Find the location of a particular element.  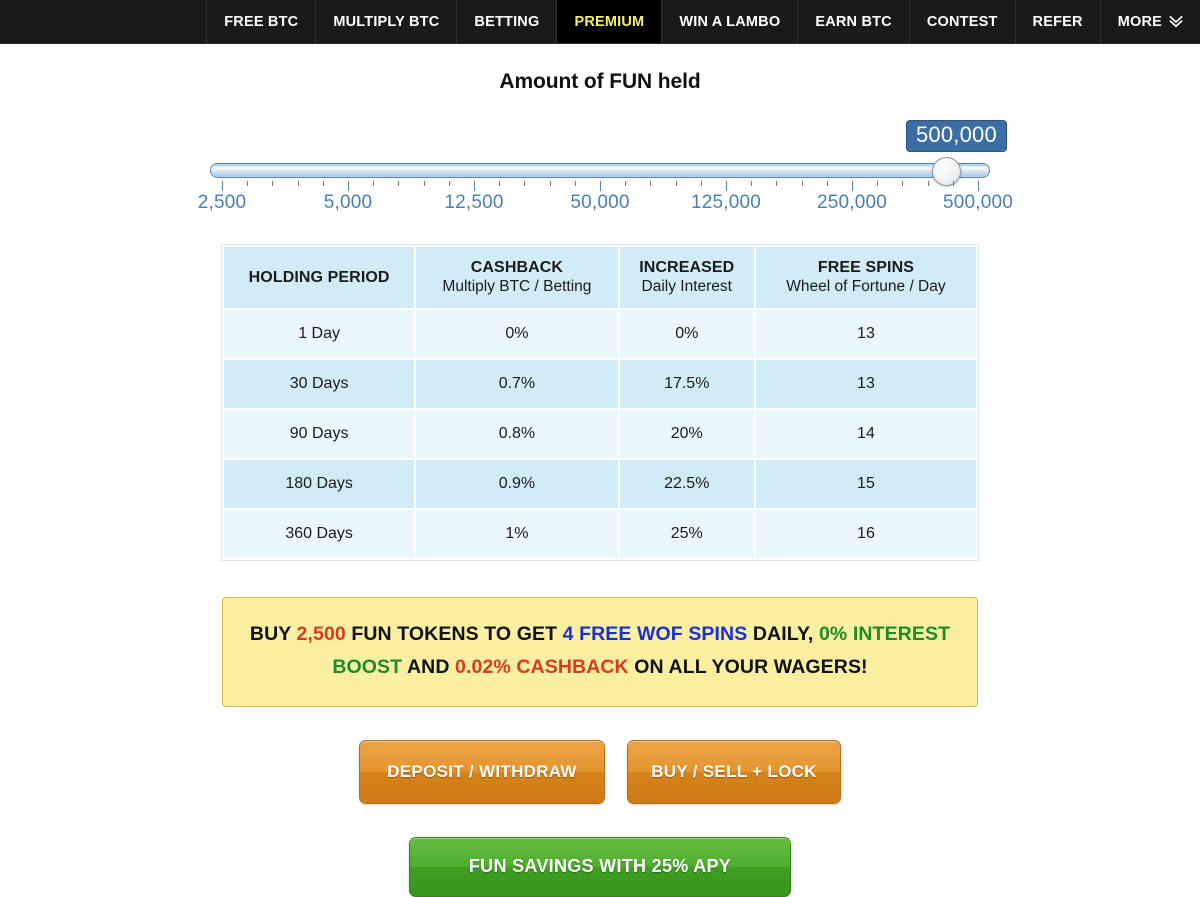

table-row: 1 Day 0% 0% 13 is located at coordinates (600, 334).